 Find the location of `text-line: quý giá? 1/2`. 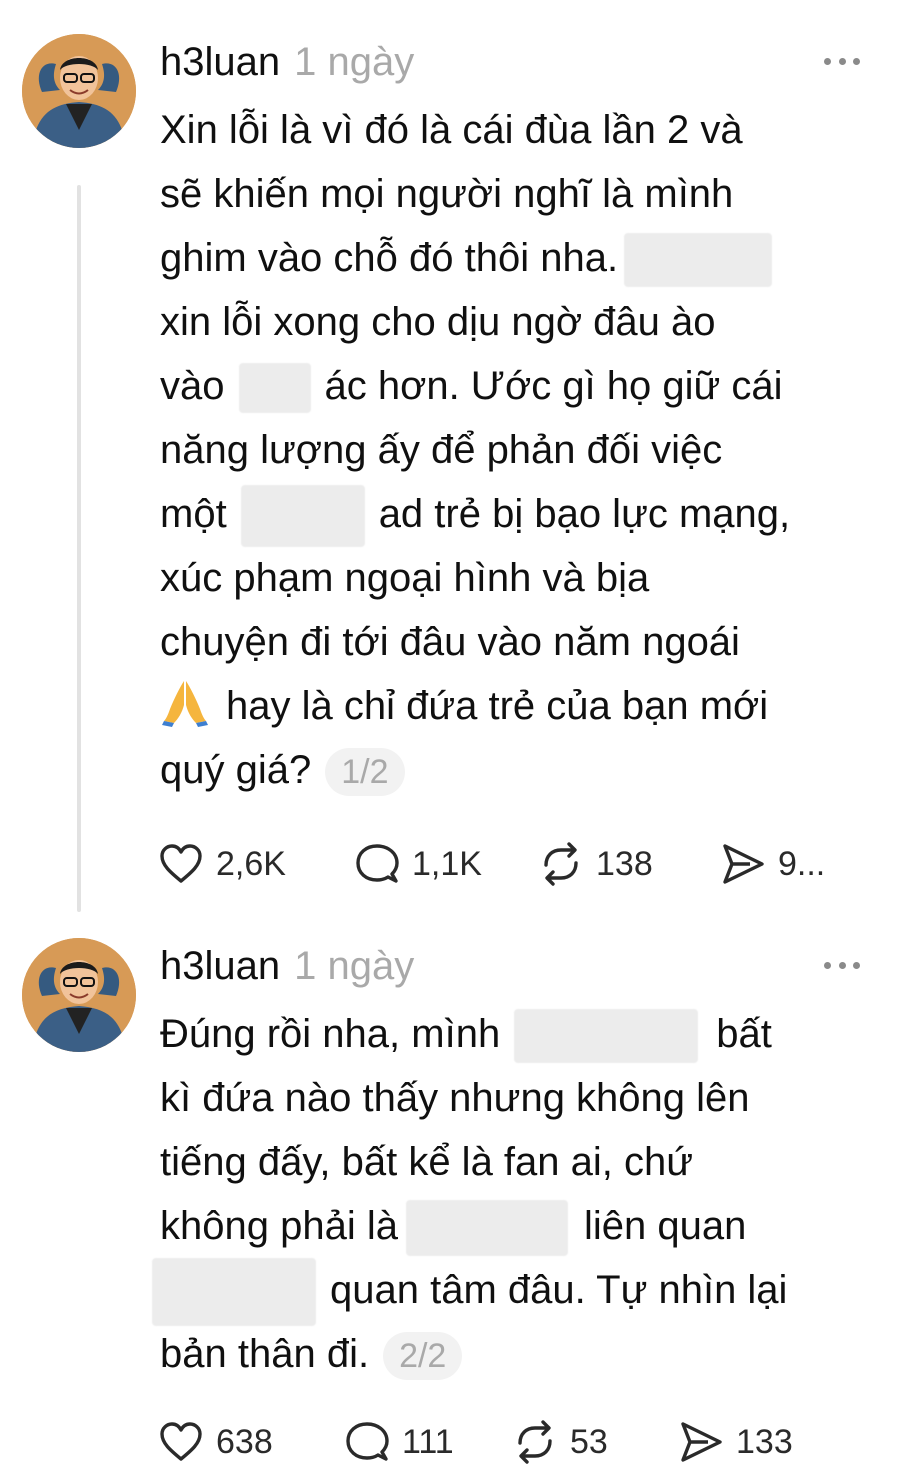

text-line: quý giá? 1/2 is located at coordinates (520, 770).